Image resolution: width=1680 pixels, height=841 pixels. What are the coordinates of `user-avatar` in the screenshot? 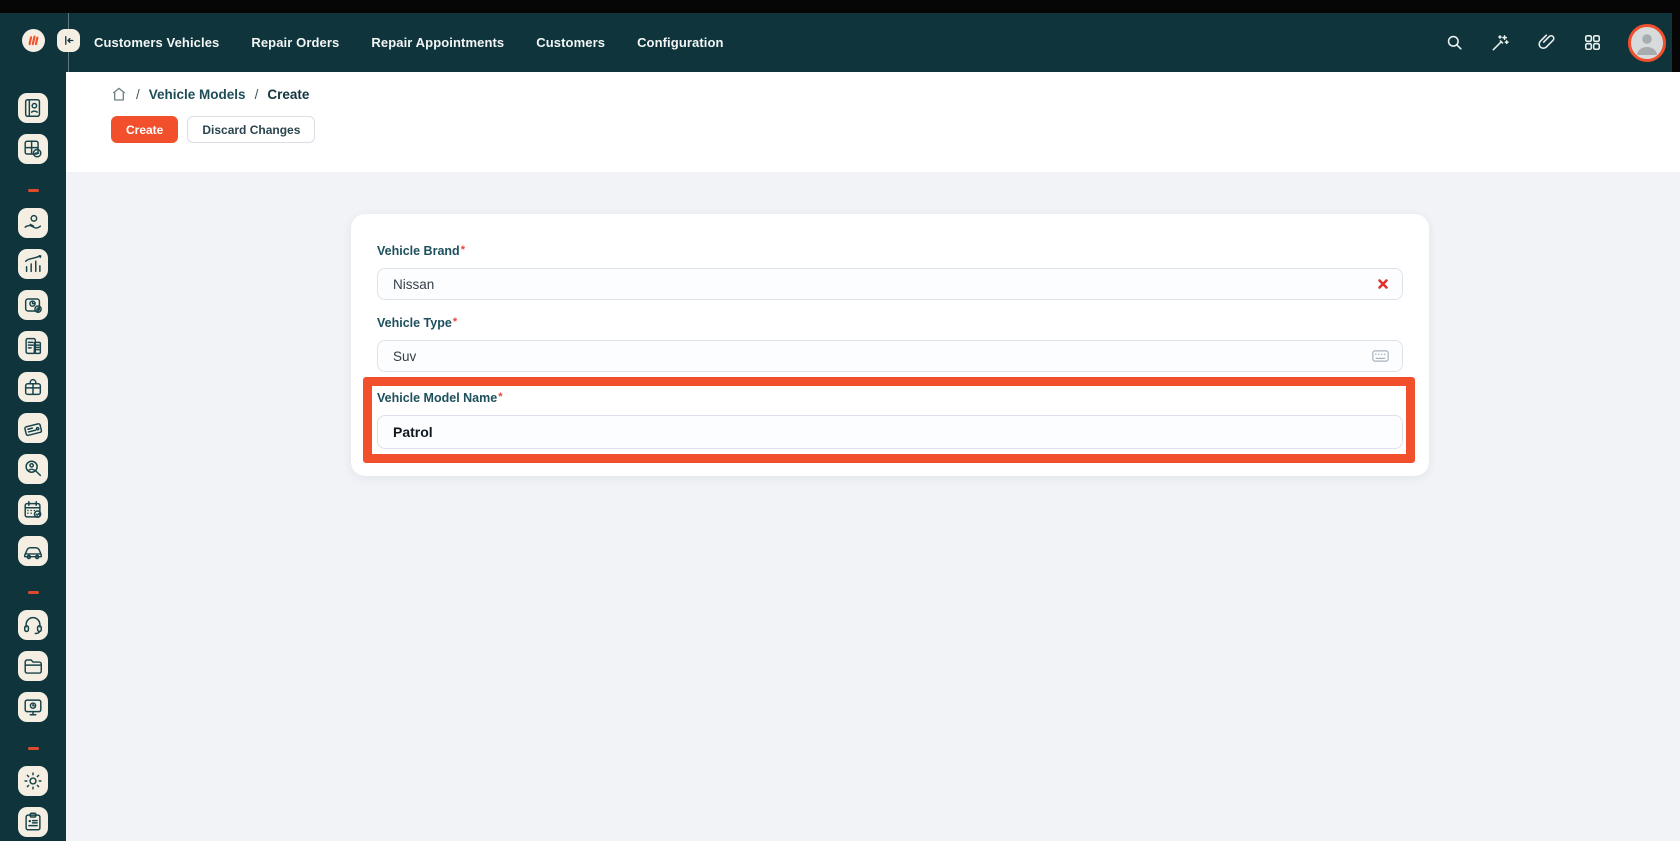 It's located at (1647, 42).